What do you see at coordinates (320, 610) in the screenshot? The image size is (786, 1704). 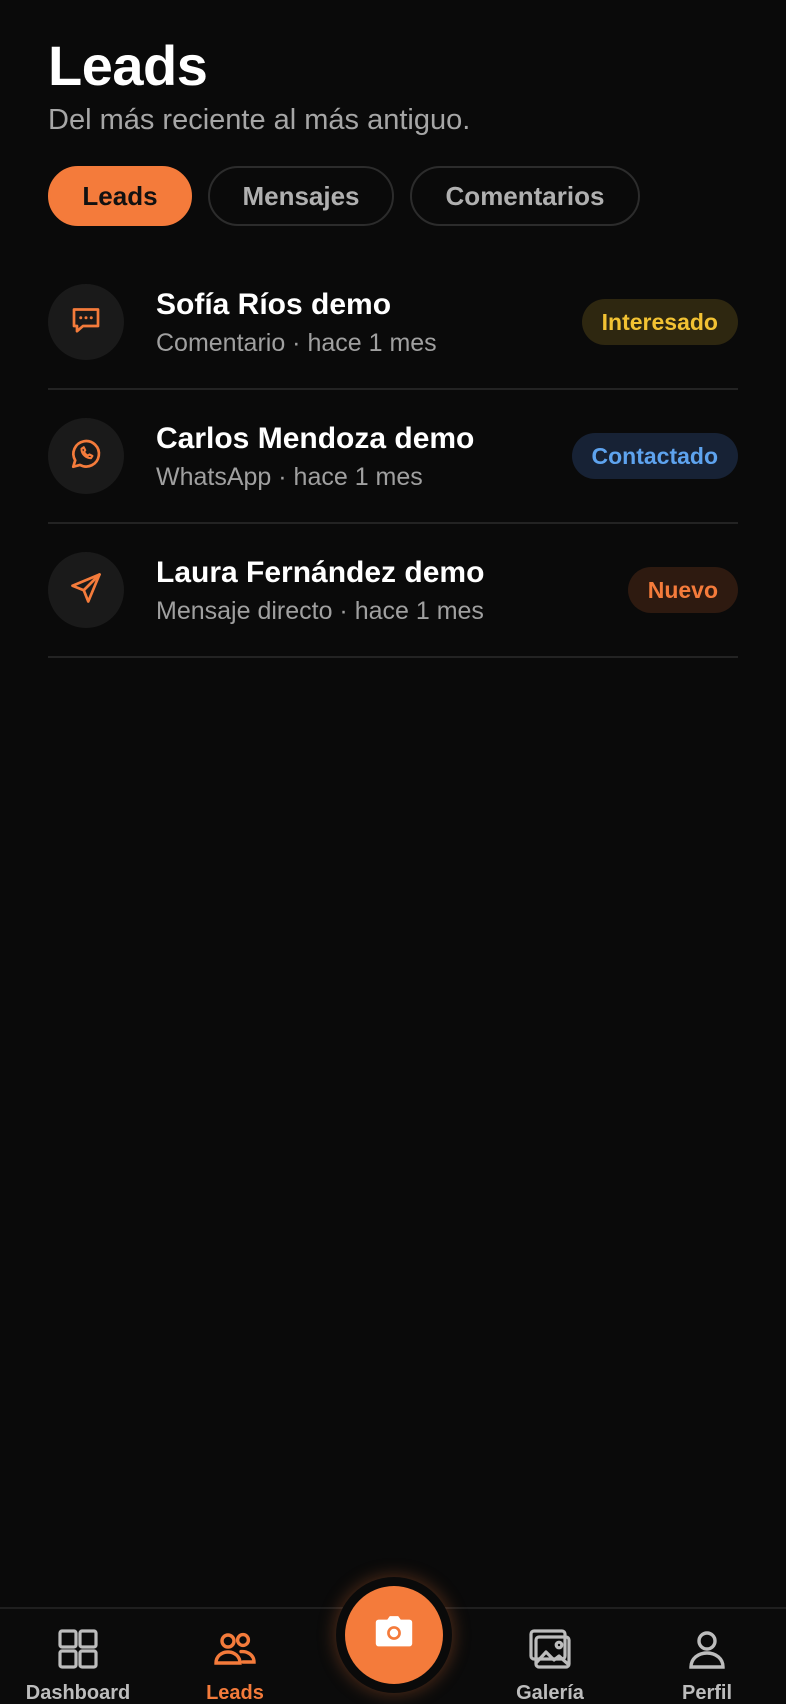 I see `lead-meta: Mensaje directo · hace 1 mes` at bounding box center [320, 610].